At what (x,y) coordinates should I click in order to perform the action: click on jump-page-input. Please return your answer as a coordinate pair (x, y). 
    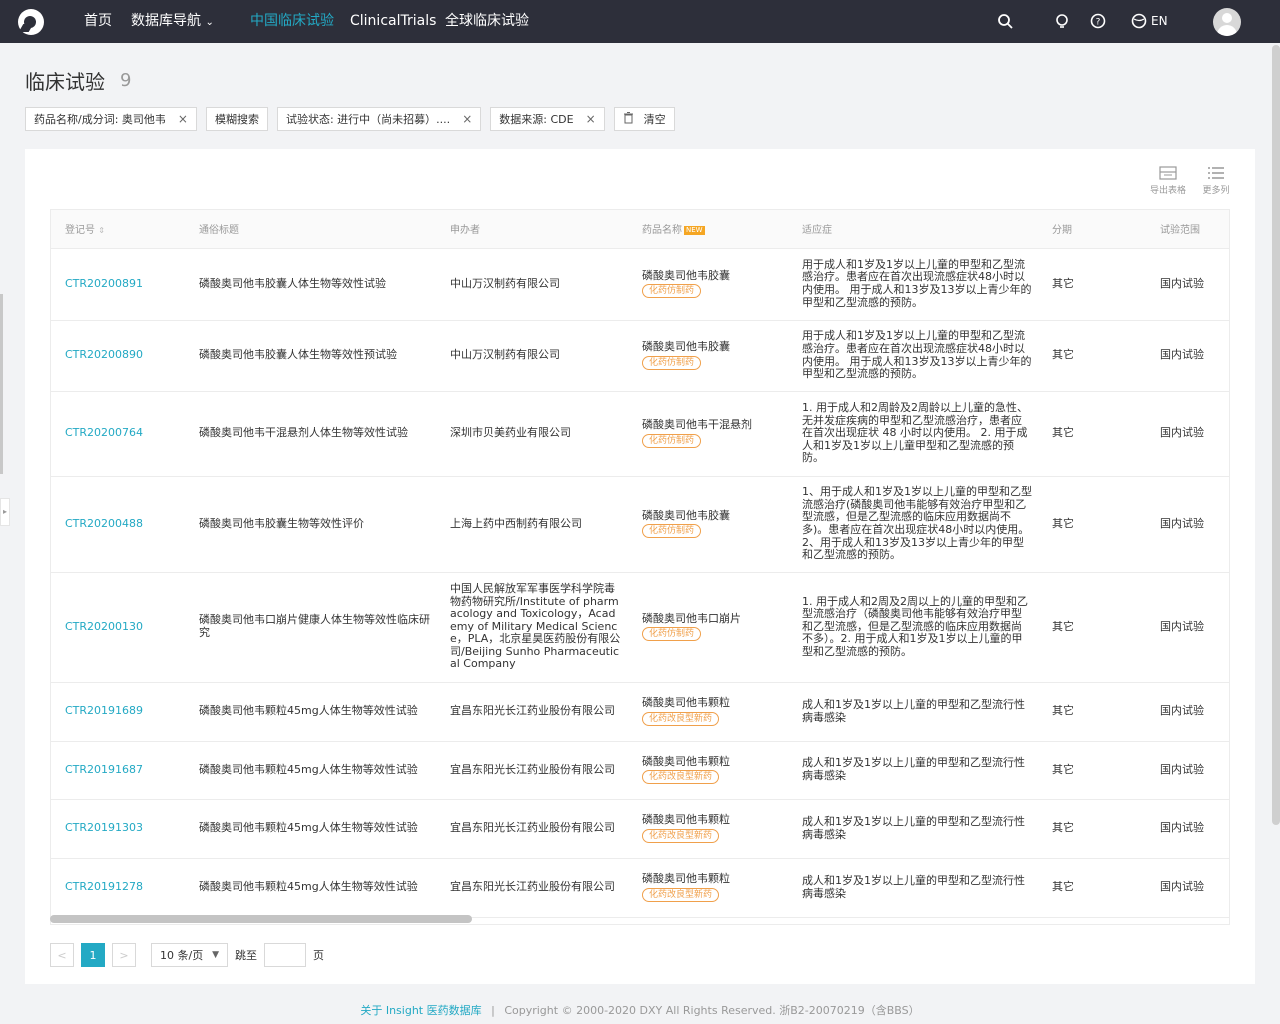
    Looking at the image, I should click on (285, 955).